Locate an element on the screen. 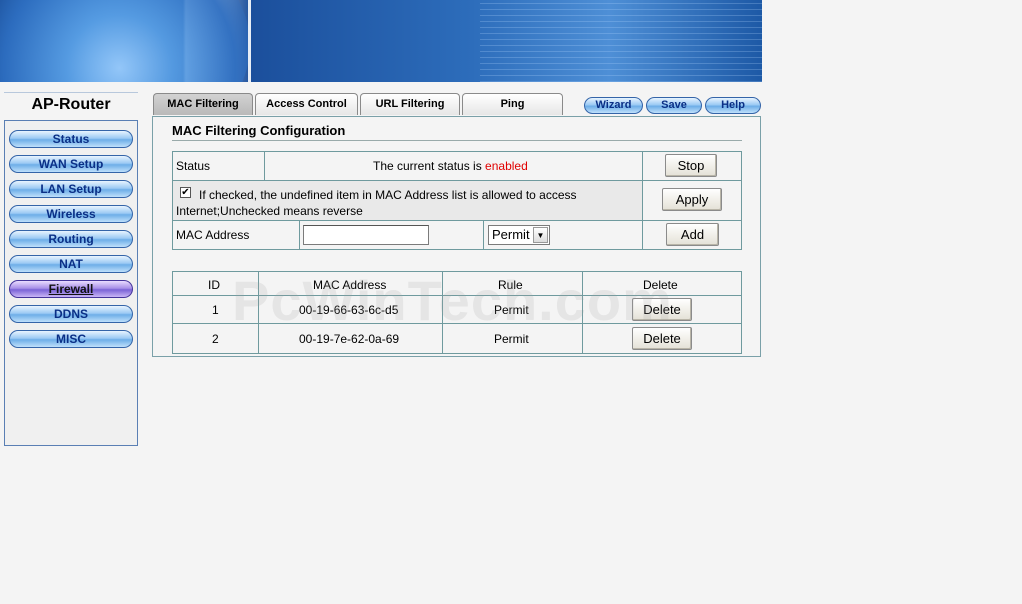  mac-label-cell: MAC Address is located at coordinates (236, 235).